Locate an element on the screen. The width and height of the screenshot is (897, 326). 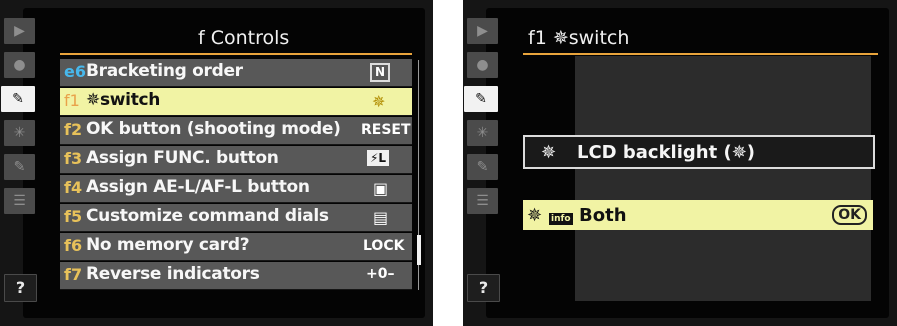
row-code: f3 is located at coordinates (73, 158).